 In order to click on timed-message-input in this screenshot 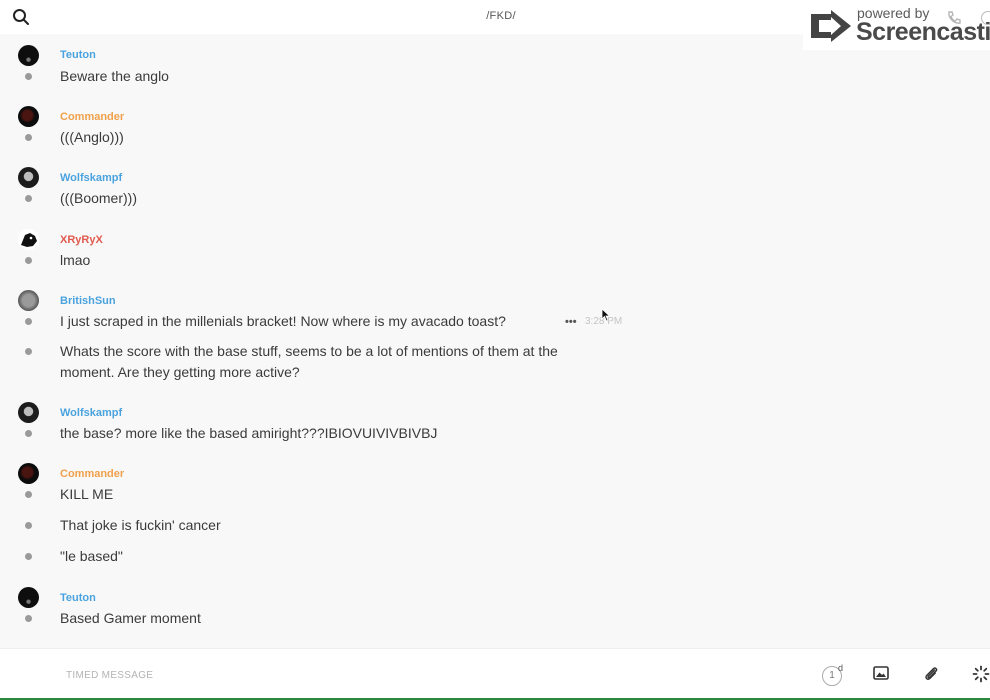, I will do `click(366, 675)`.